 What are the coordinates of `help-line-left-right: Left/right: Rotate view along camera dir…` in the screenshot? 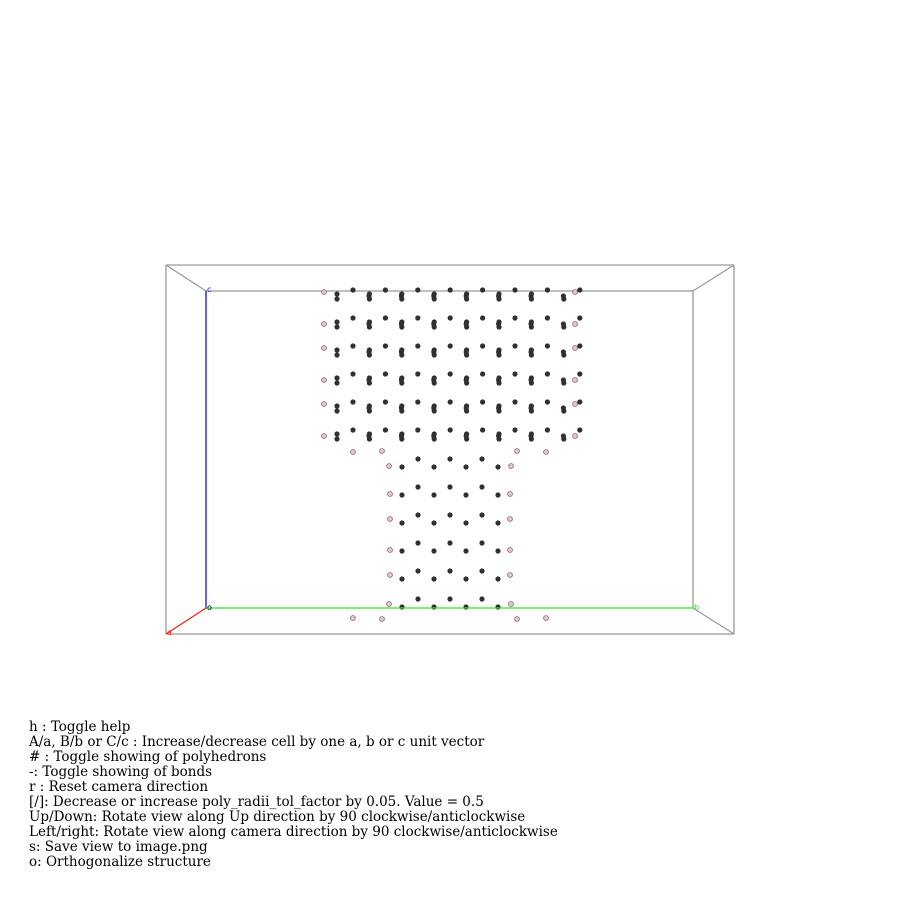 It's located at (293, 832).